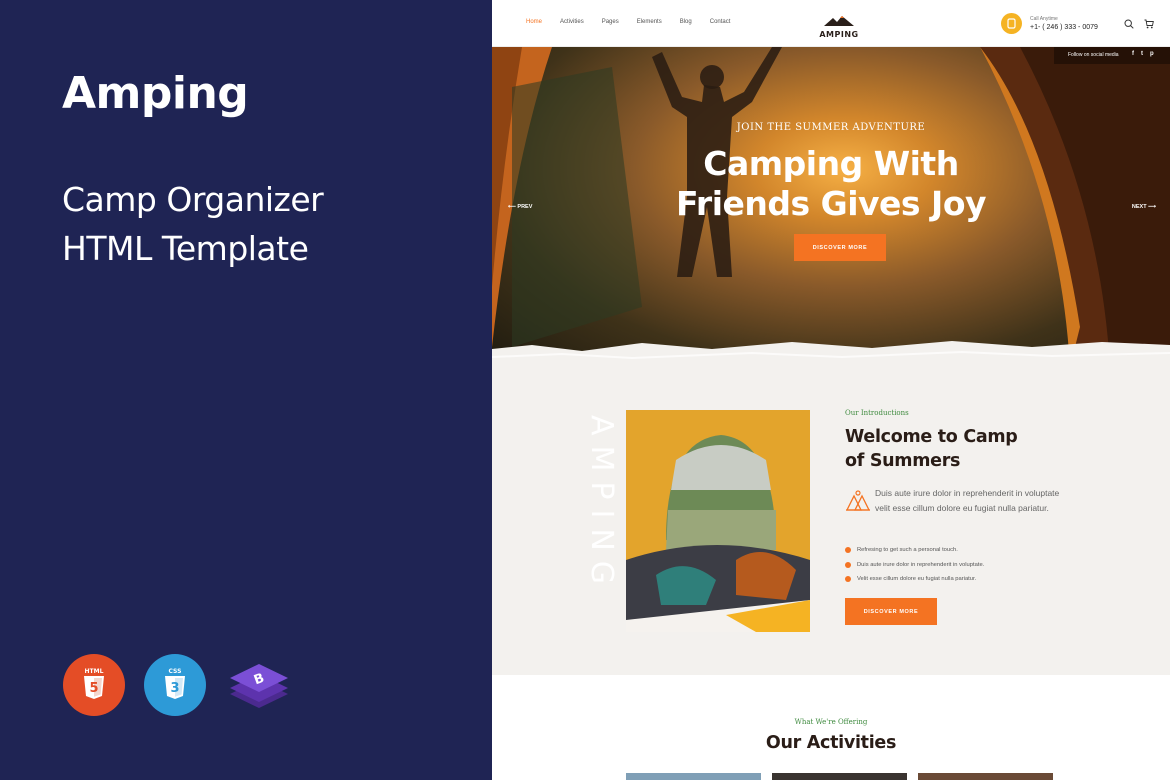 Image resolution: width=1170 pixels, height=780 pixels. Describe the element at coordinates (174, 688) in the screenshot. I see `svg-text: 3` at that location.